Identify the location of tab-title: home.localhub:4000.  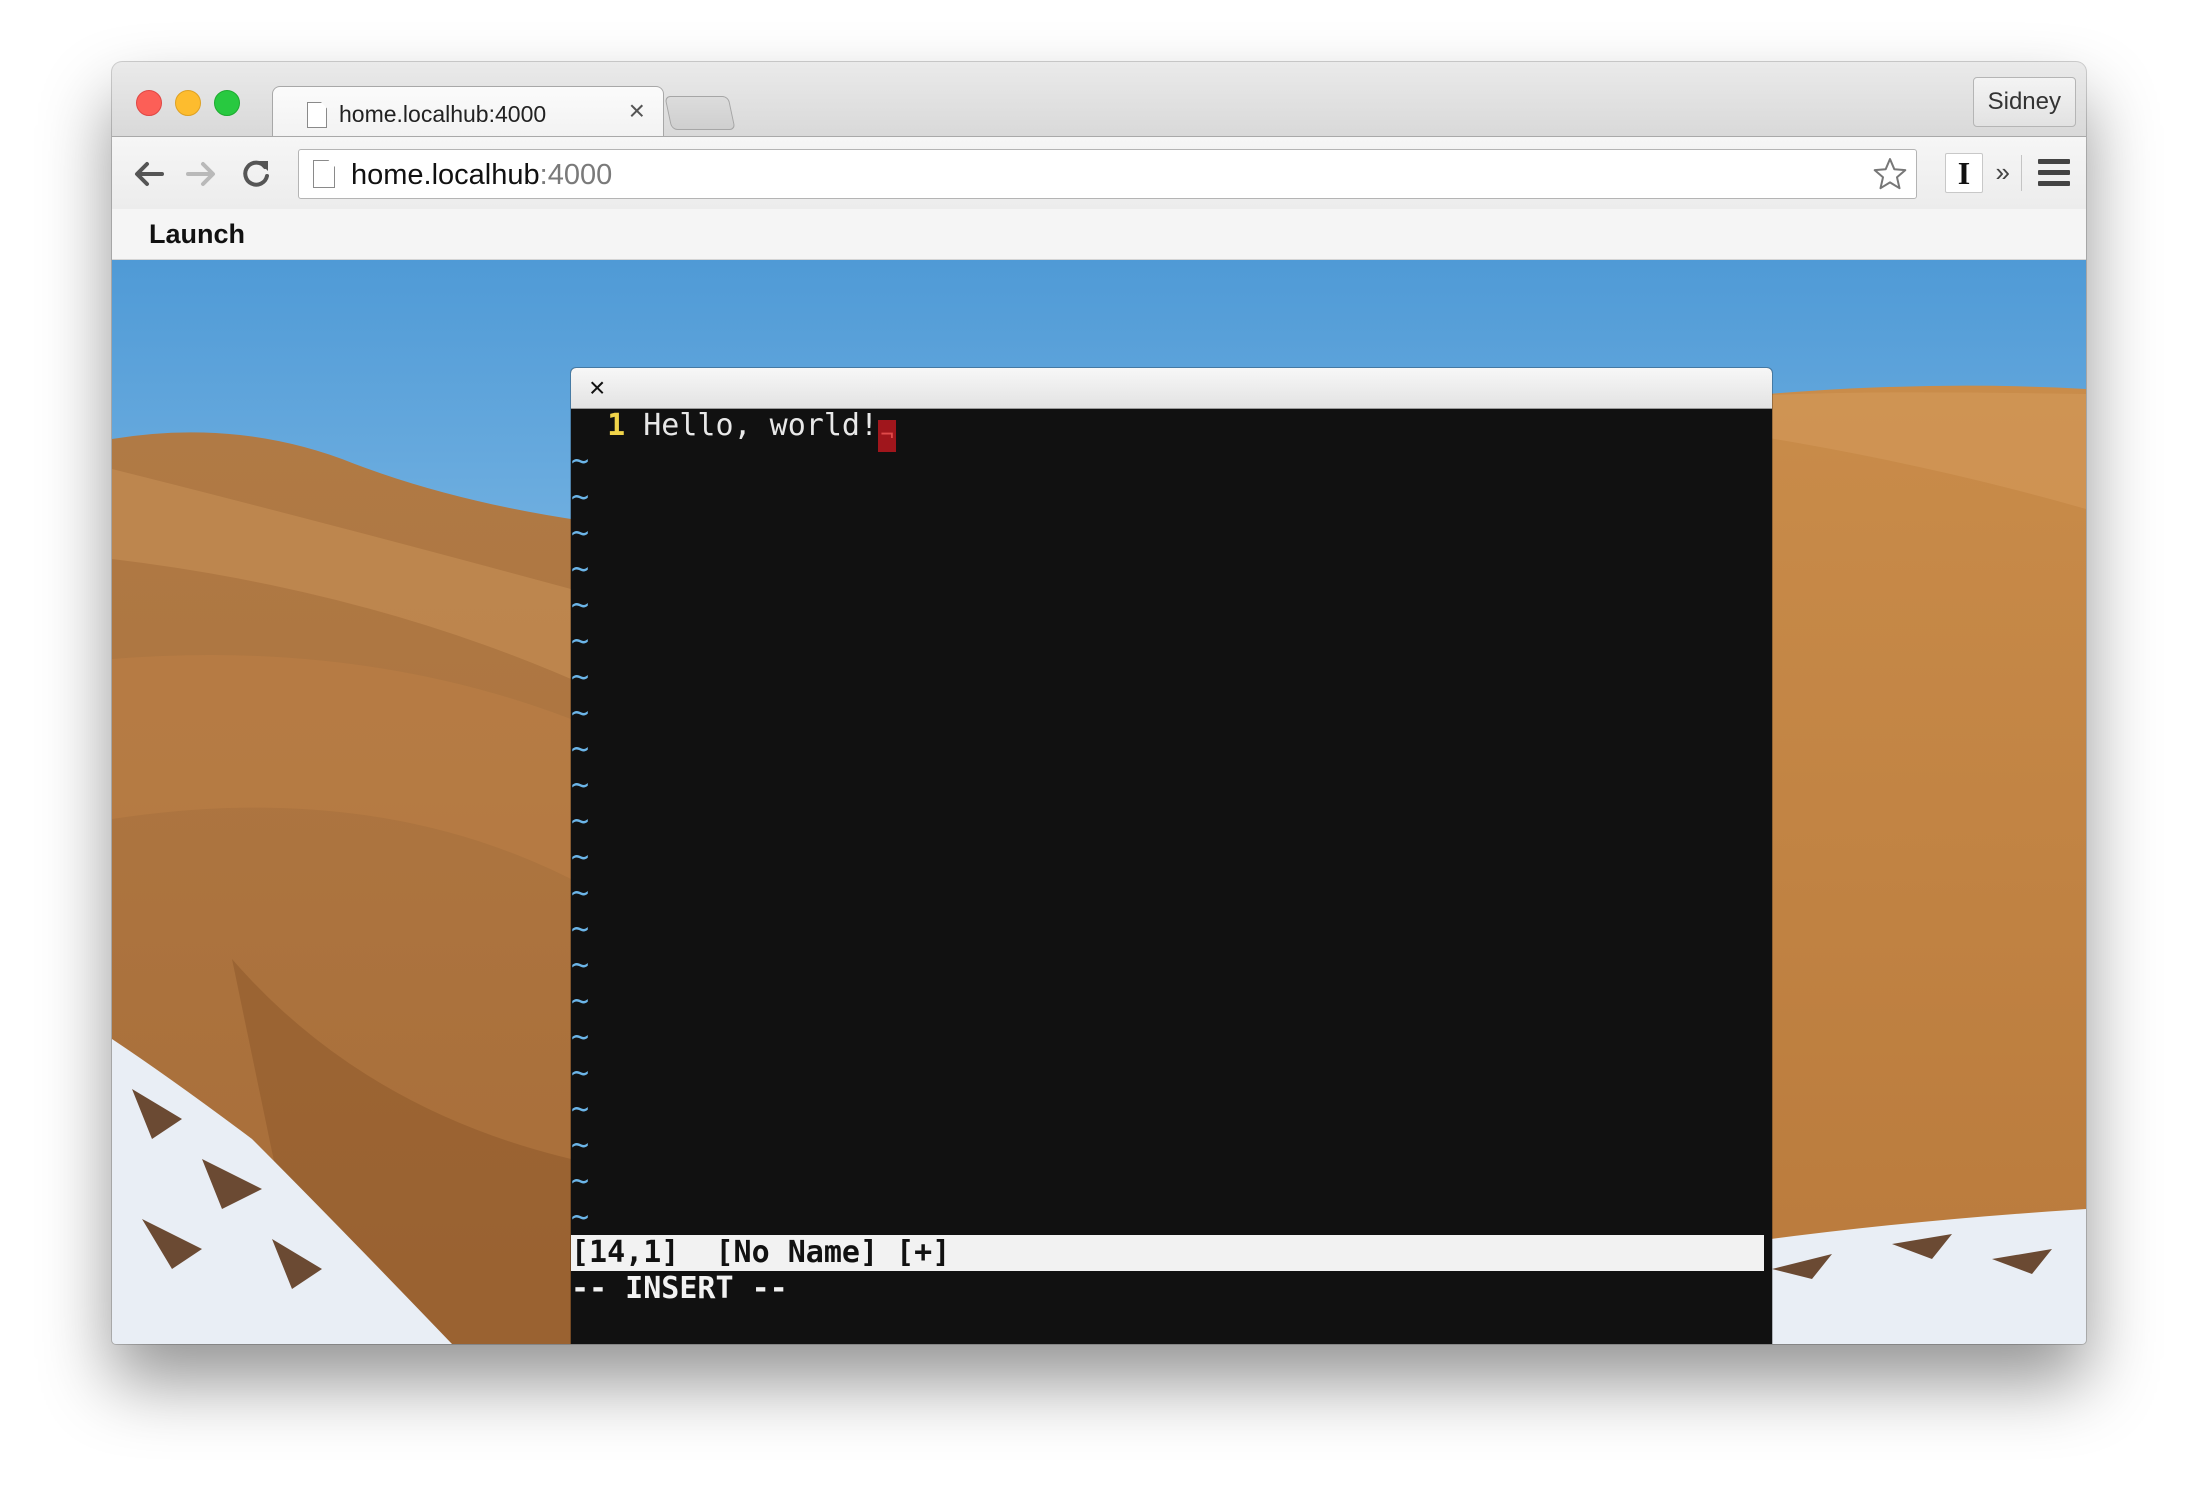
(443, 114).